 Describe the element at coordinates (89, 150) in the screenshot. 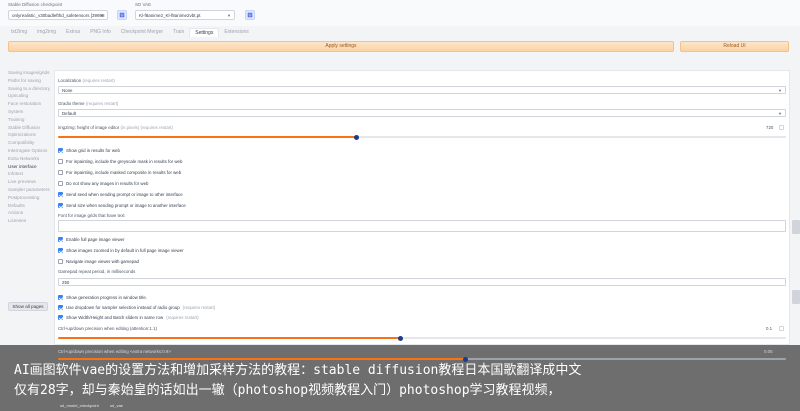

I see `setting-checkbox-row: Show grid in results for web` at that location.